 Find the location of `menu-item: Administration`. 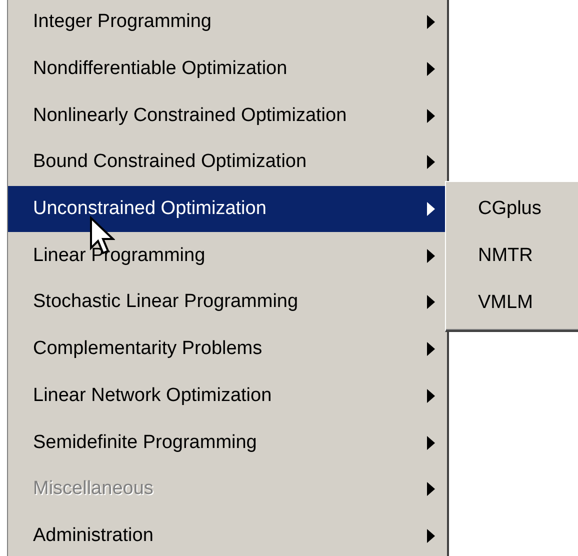

menu-item: Administration is located at coordinates (226, 534).